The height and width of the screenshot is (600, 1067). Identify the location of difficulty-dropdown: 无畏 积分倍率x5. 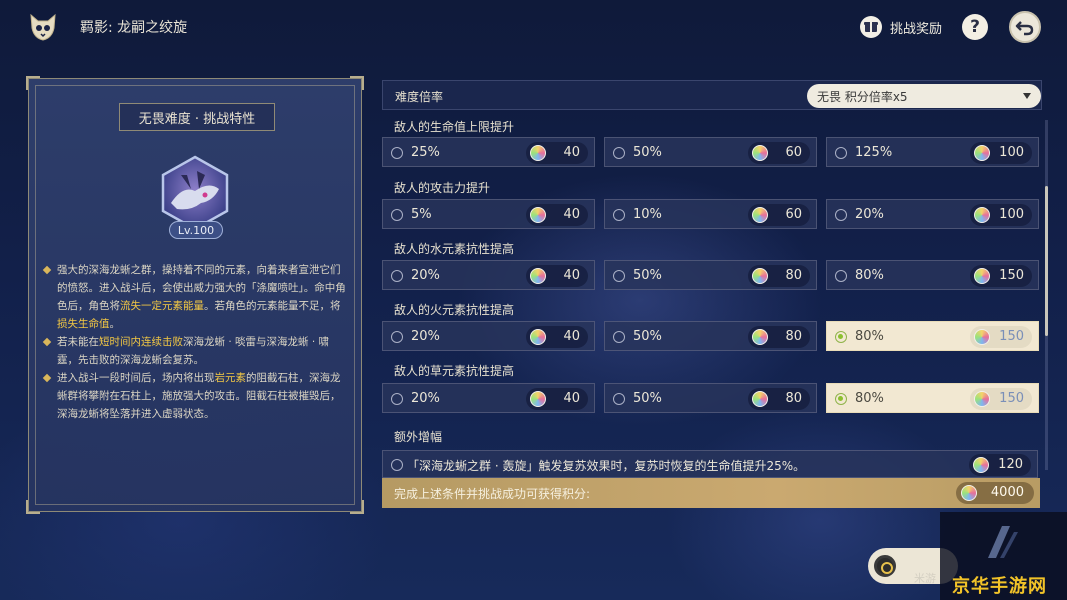
(924, 96).